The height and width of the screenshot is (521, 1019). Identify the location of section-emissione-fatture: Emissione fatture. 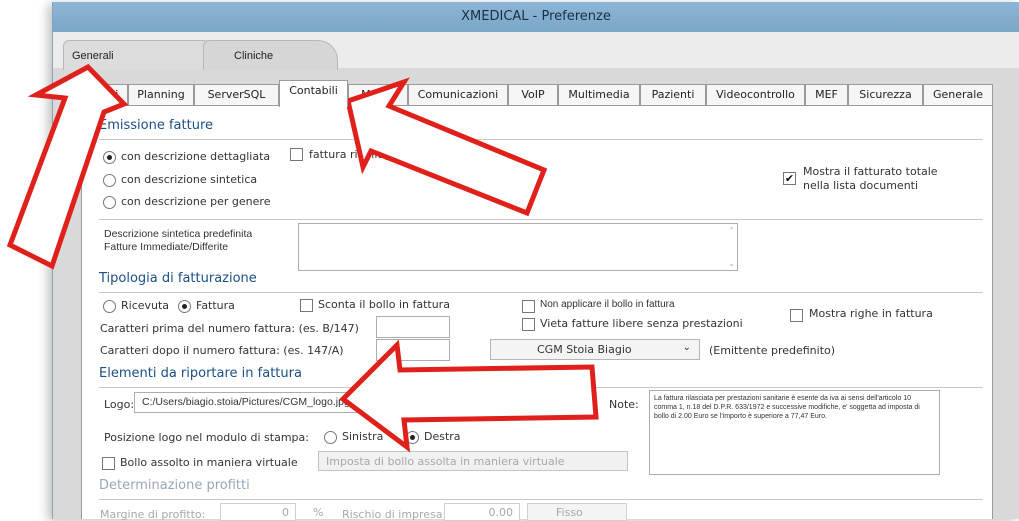
(541, 129).